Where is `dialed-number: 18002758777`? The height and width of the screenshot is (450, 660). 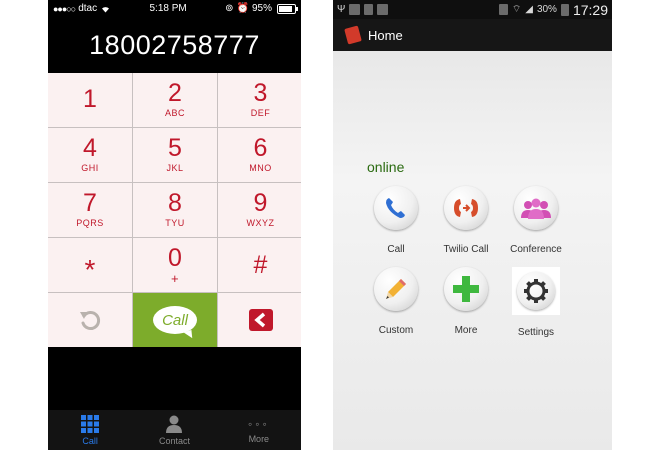 dialed-number: 18002758777 is located at coordinates (174, 45).